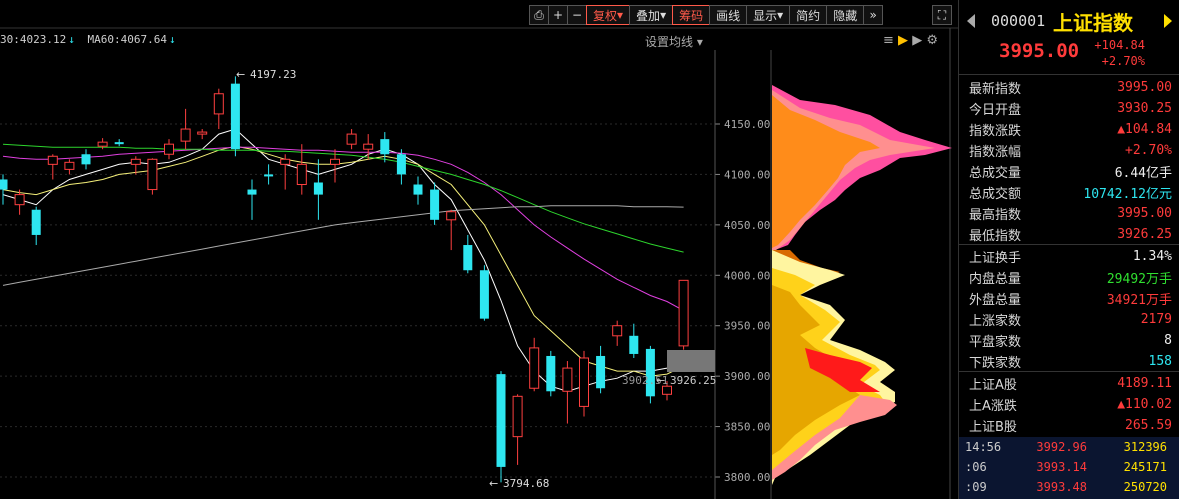 This screenshot has width=1179, height=499. I want to click on row-value: 29492万手, so click(1139, 279).